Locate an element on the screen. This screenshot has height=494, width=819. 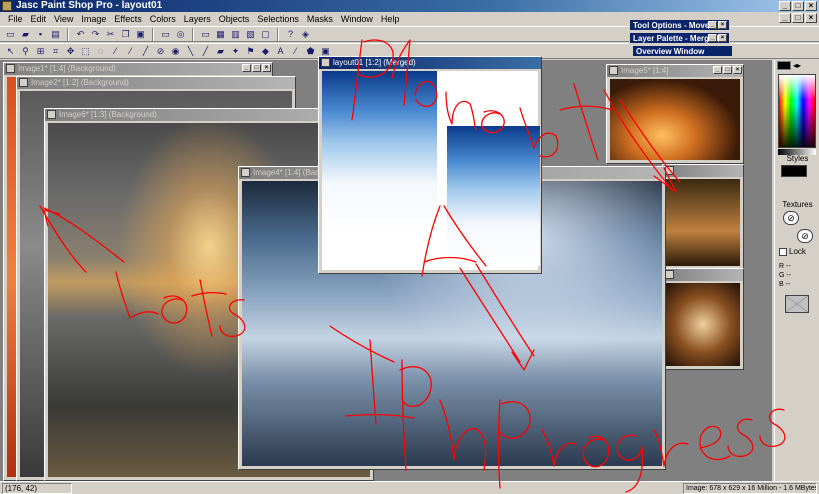
document-window-buttons: _ □ × is located at coordinates (256, 68).